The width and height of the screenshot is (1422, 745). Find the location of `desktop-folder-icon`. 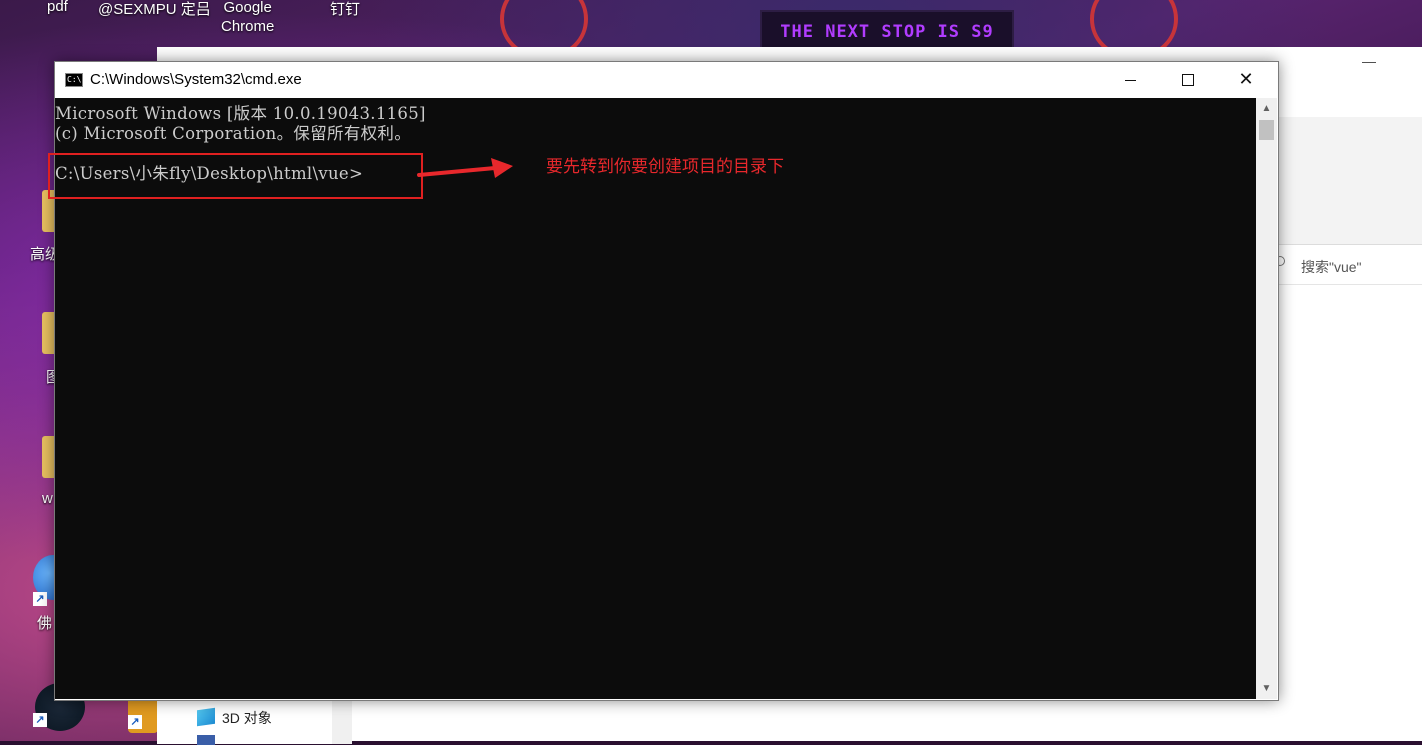

desktop-folder-icon is located at coordinates (206, 740).